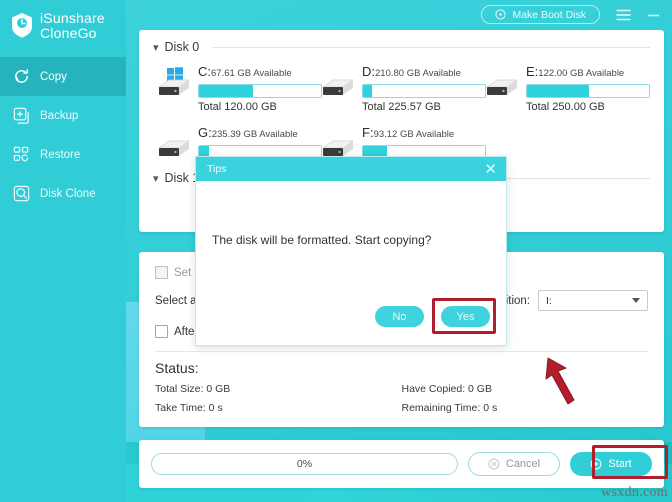  I want to click on start-button: Start, so click(611, 464).